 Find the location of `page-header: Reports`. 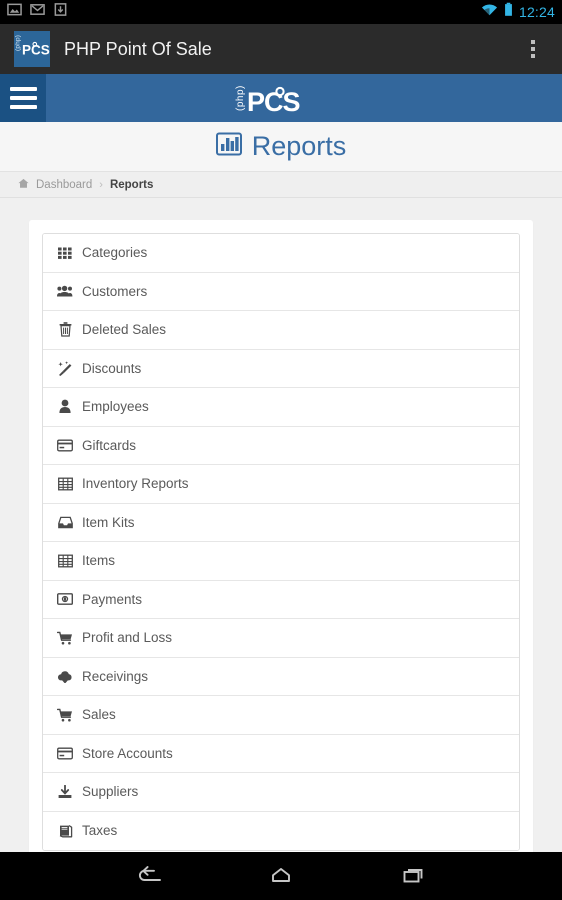

page-header: Reports is located at coordinates (281, 147).